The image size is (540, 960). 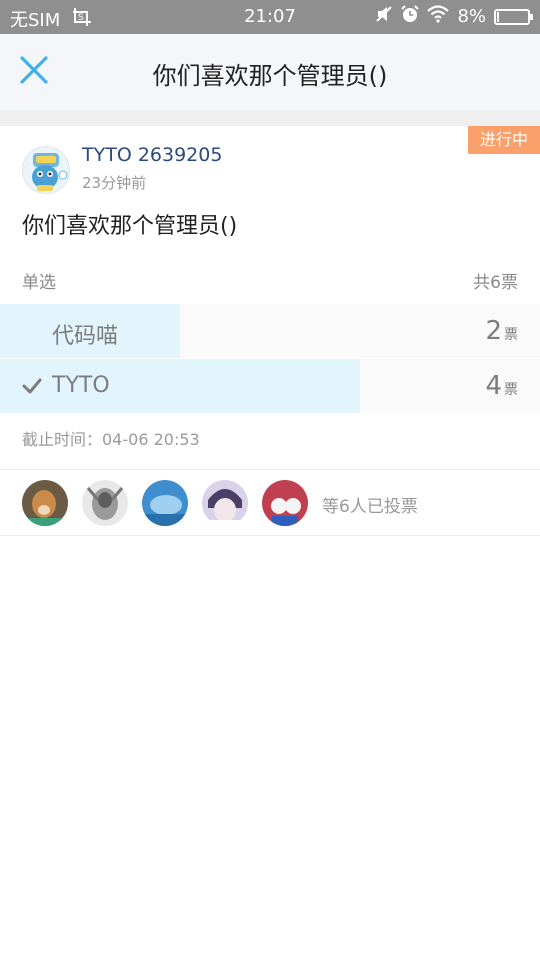 What do you see at coordinates (384, 16) in the screenshot?
I see `mute-icon` at bounding box center [384, 16].